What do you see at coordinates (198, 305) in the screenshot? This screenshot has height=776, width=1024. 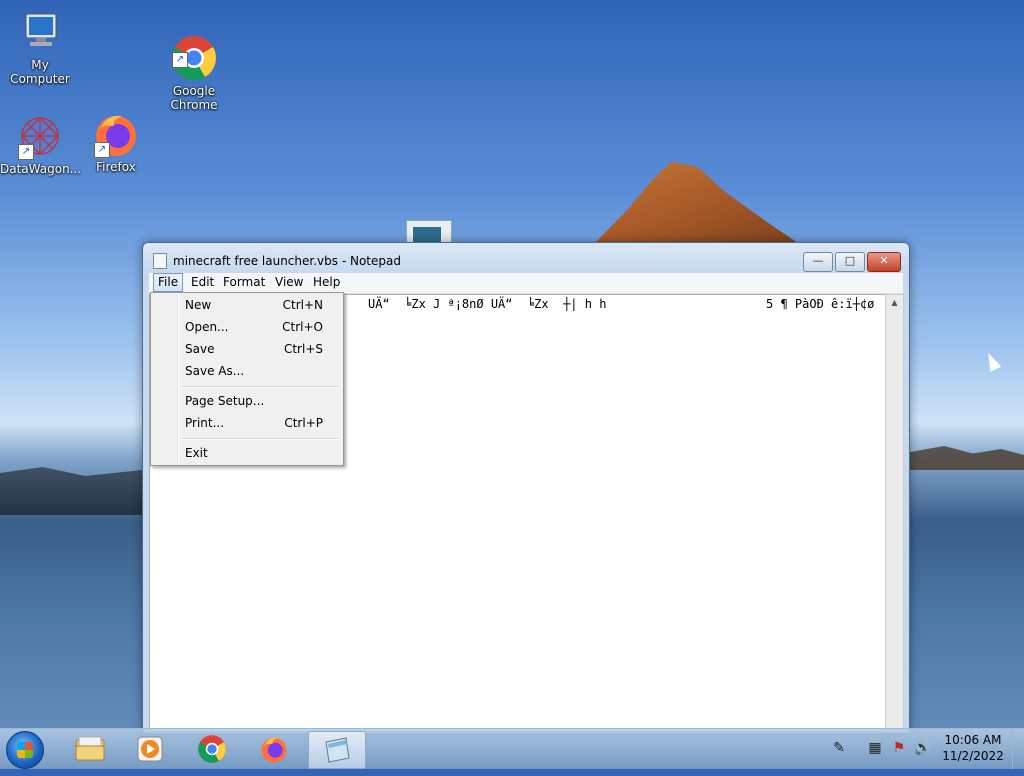 I see `menu-item-label: New` at bounding box center [198, 305].